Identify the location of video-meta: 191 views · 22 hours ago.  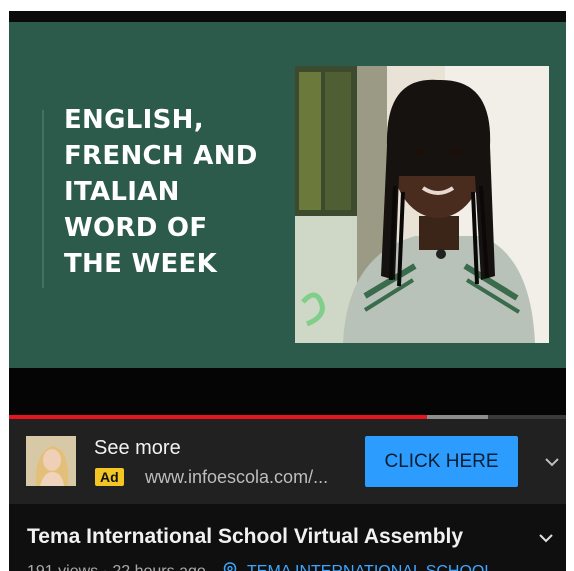
(116, 567).